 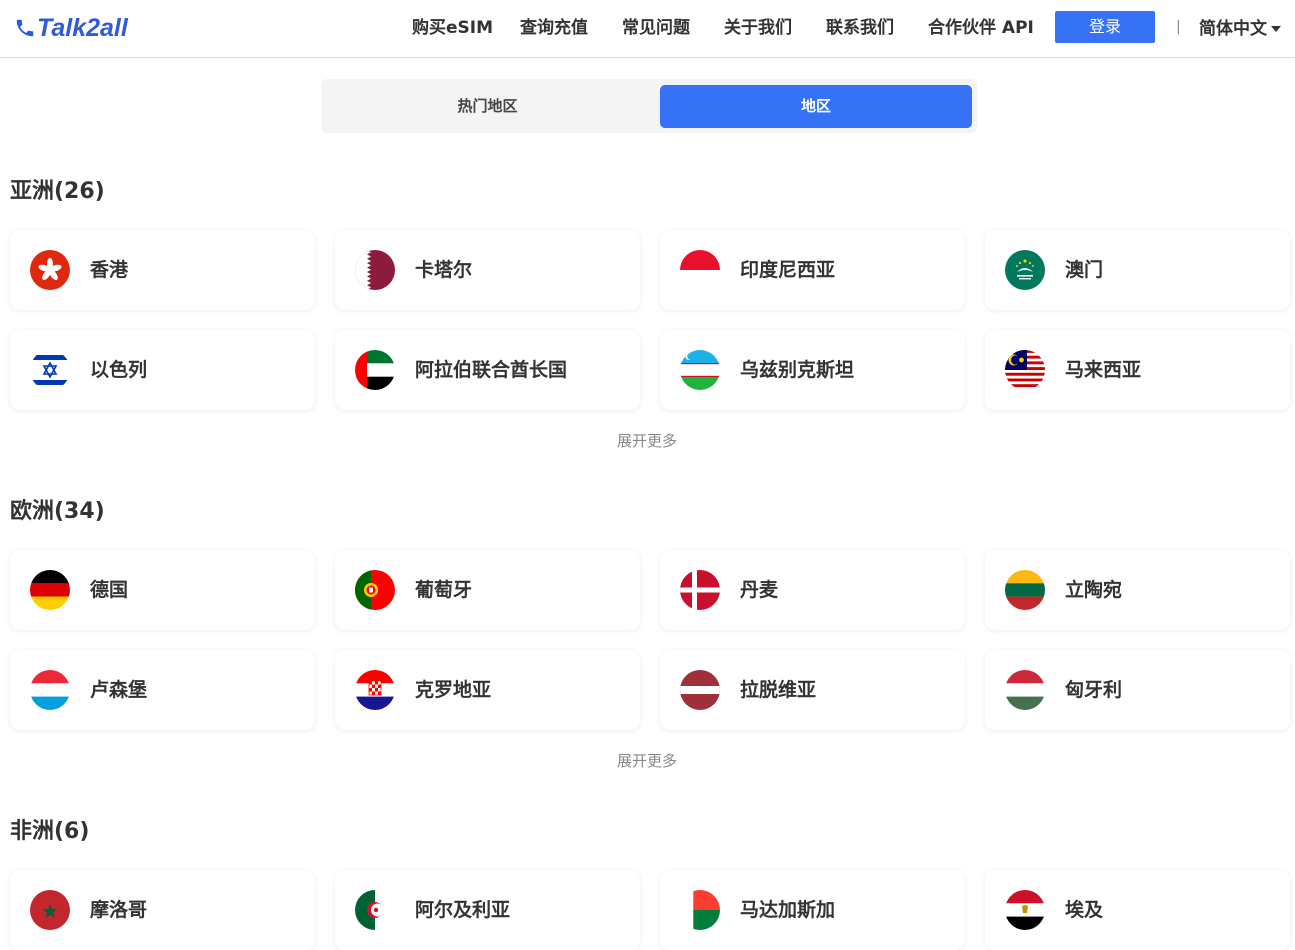 I want to click on country-card: 阿尔及利亚, so click(x=487, y=910).